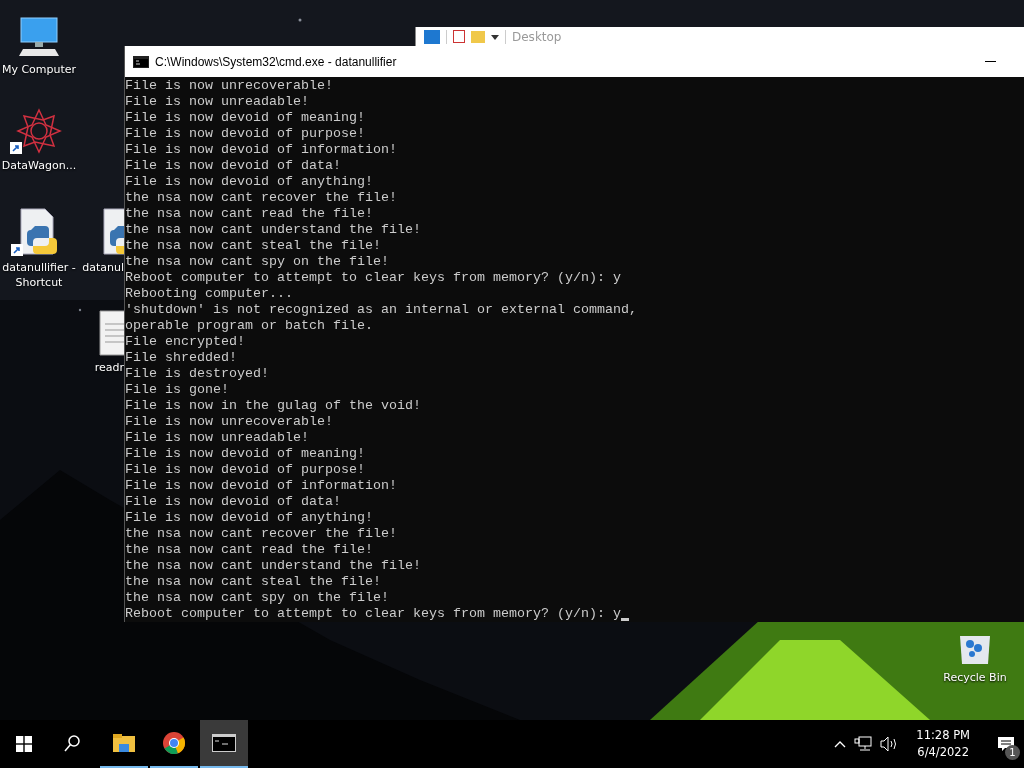 The height and width of the screenshot is (768, 1024). I want to click on chevron-up-icon, so click(840, 744).